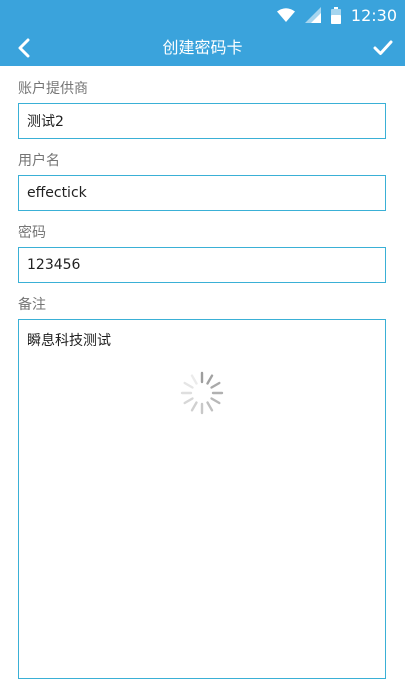 The width and height of the screenshot is (405, 679). Describe the element at coordinates (202, 193) in the screenshot. I see `username-input` at that location.